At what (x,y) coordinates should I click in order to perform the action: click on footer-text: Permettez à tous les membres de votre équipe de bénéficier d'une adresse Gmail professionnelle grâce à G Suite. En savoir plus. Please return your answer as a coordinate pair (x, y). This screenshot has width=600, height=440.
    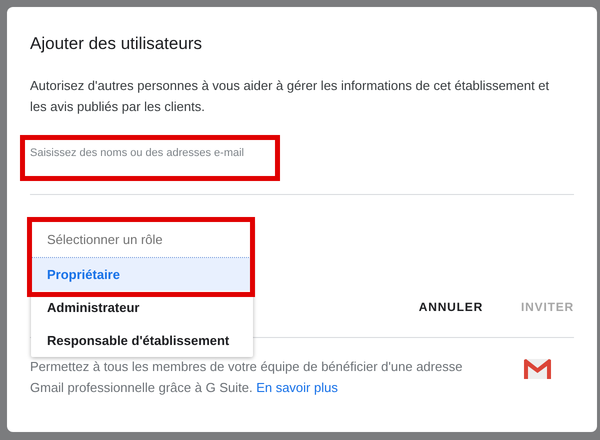
    Looking at the image, I should click on (247, 377).